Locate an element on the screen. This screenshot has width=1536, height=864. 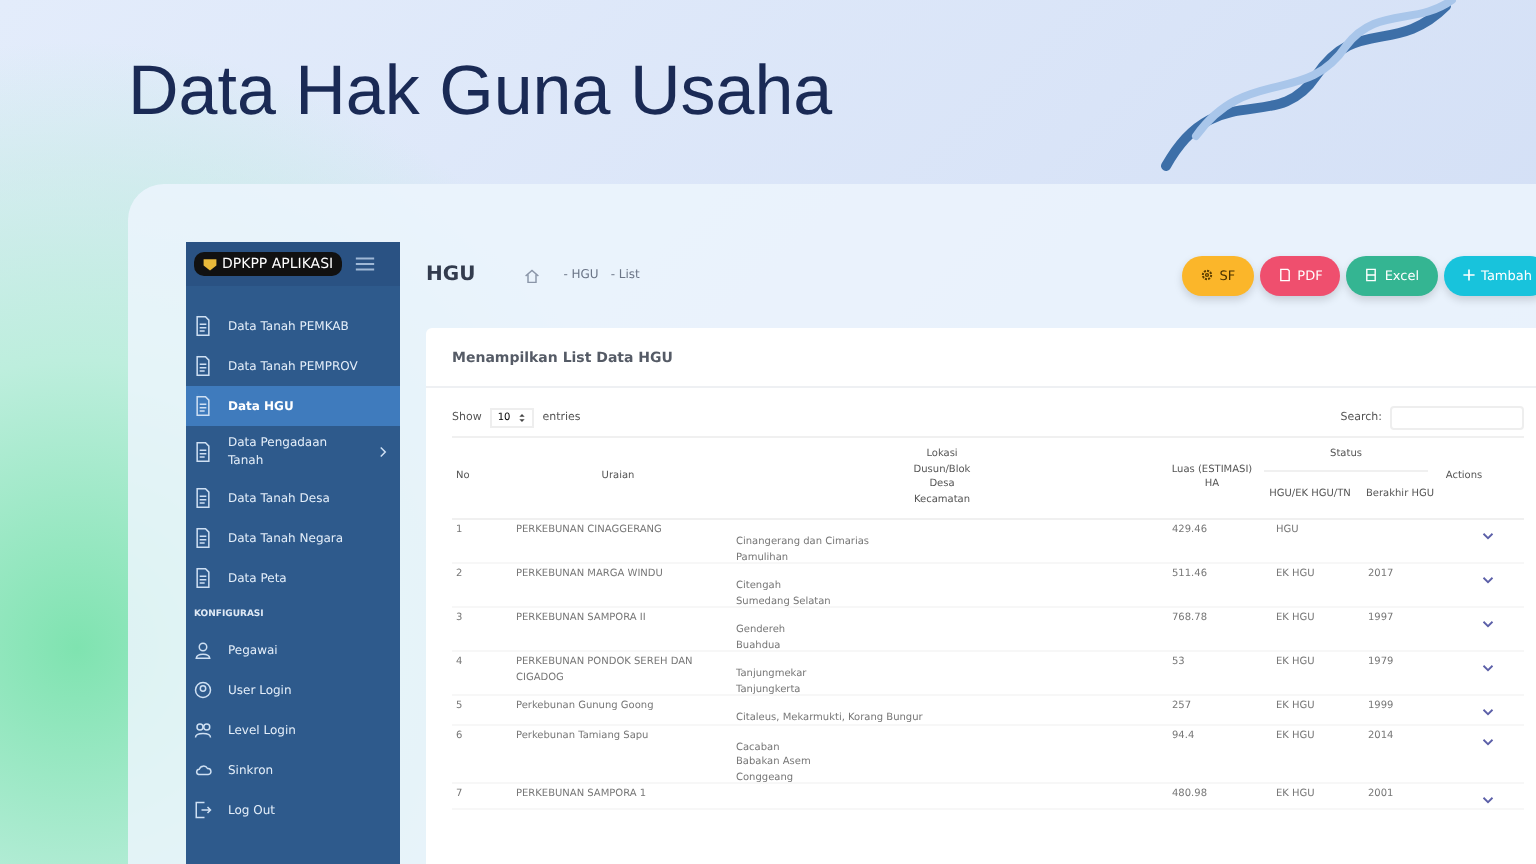
person-icon is located at coordinates (203, 650).